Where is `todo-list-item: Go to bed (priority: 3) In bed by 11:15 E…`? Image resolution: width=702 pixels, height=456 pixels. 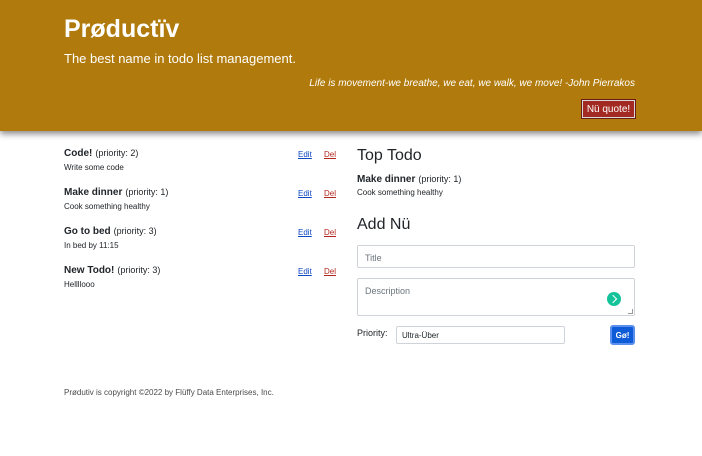
todo-list-item: Go to bed (priority: 3) In bed by 11:15 E… is located at coordinates (201, 241).